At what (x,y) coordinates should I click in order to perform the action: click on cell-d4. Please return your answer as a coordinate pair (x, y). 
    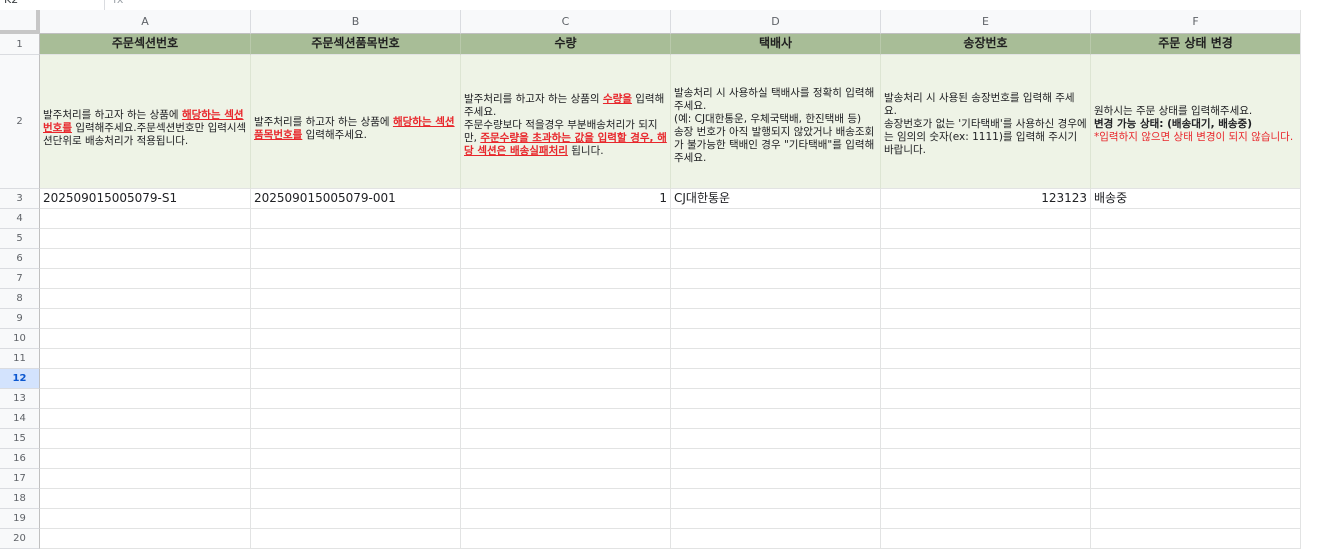
    Looking at the image, I should click on (776, 219).